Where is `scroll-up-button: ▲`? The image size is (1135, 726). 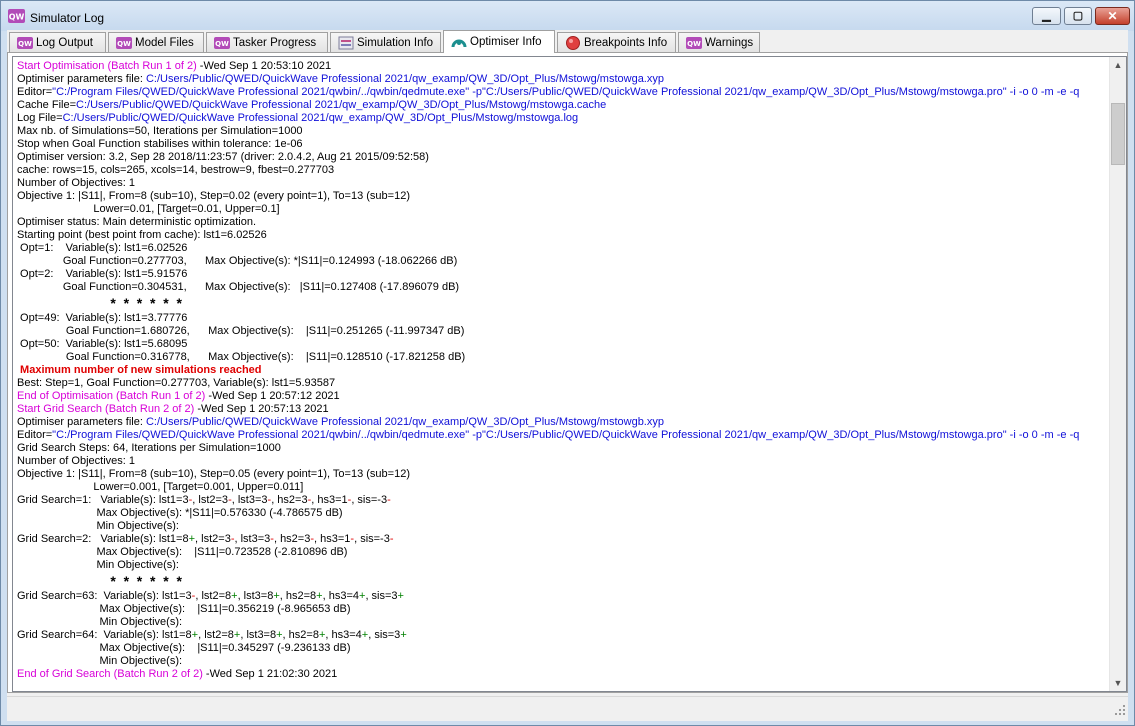 scroll-up-button: ▲ is located at coordinates (1118, 65).